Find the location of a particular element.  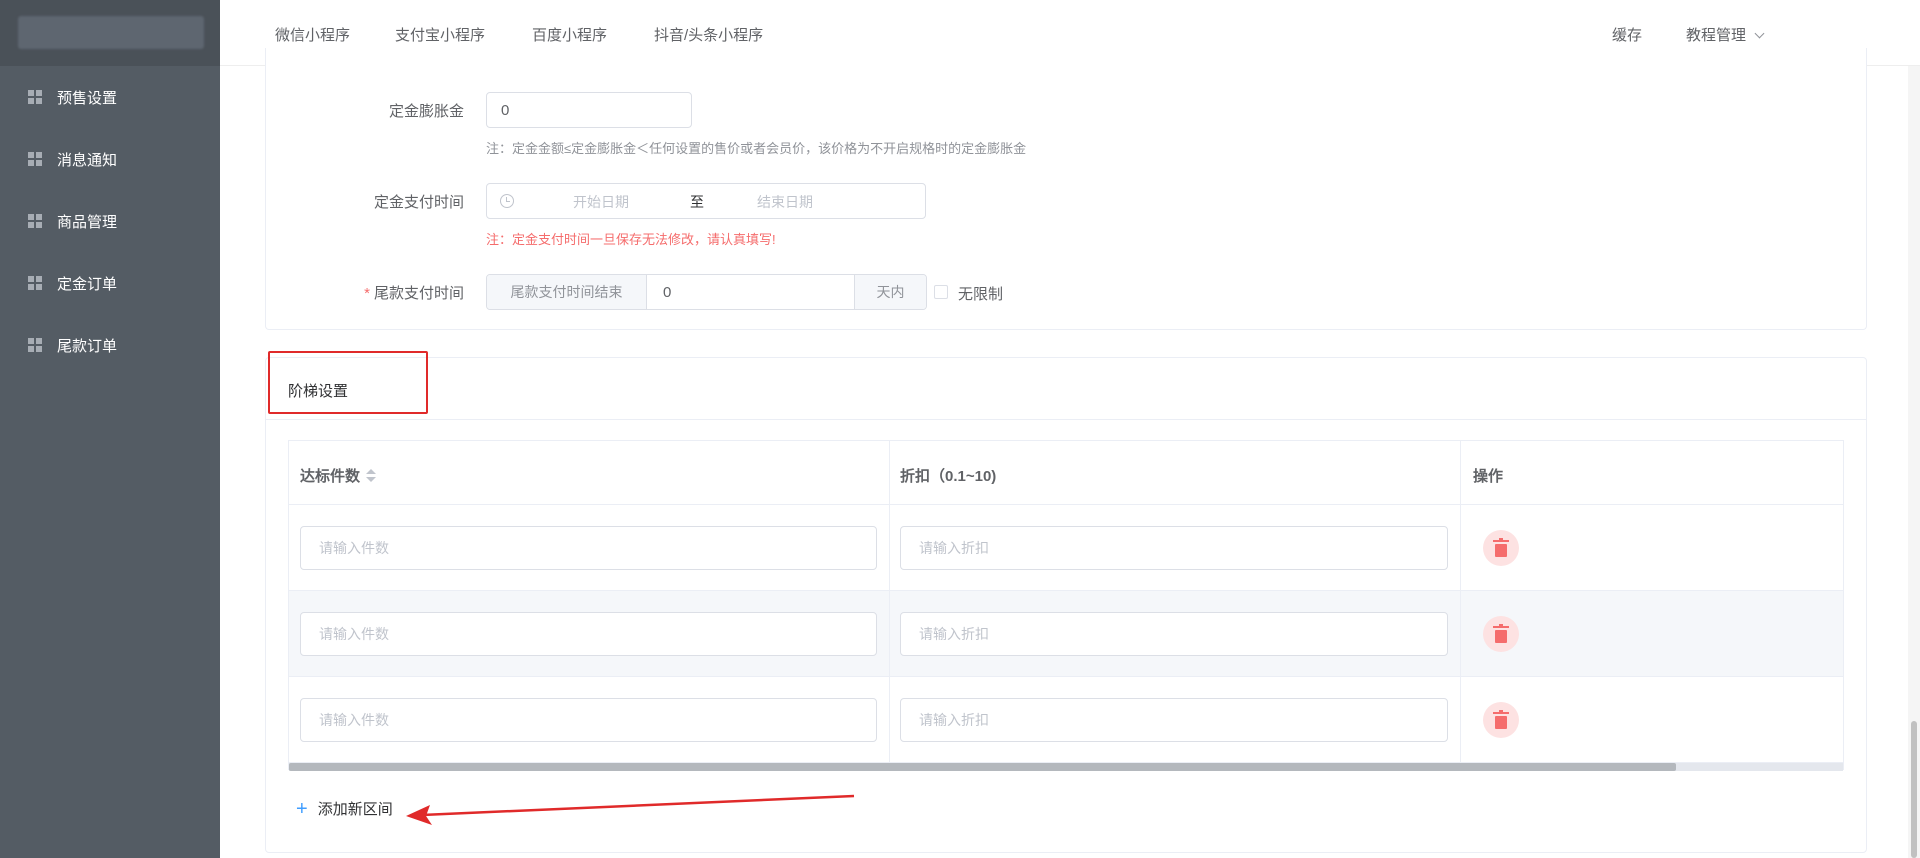

sidebar-item-presale-settings: 预售设置 is located at coordinates (110, 97).